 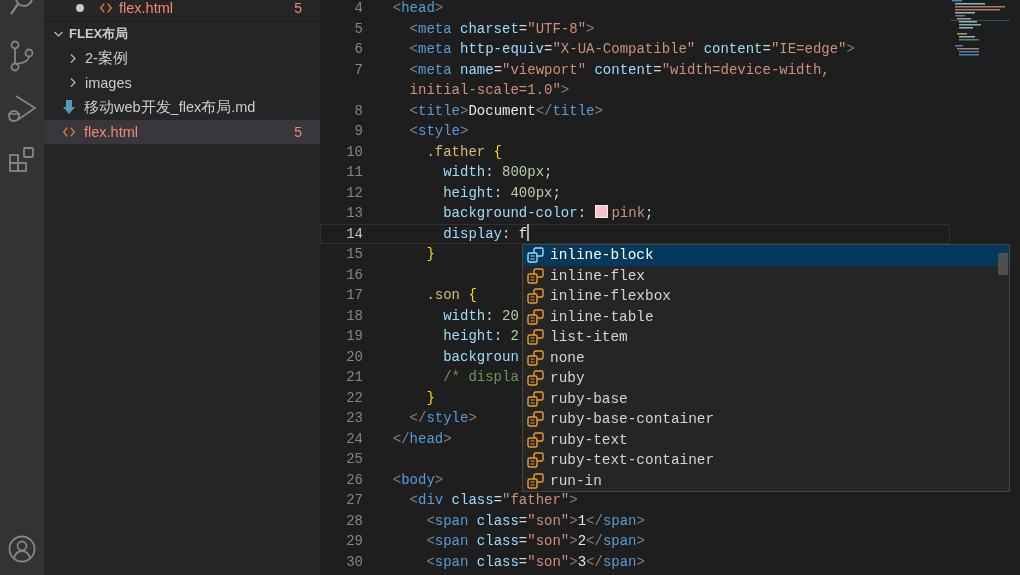 What do you see at coordinates (354, 233) in the screenshot?
I see `line-number: 14` at bounding box center [354, 233].